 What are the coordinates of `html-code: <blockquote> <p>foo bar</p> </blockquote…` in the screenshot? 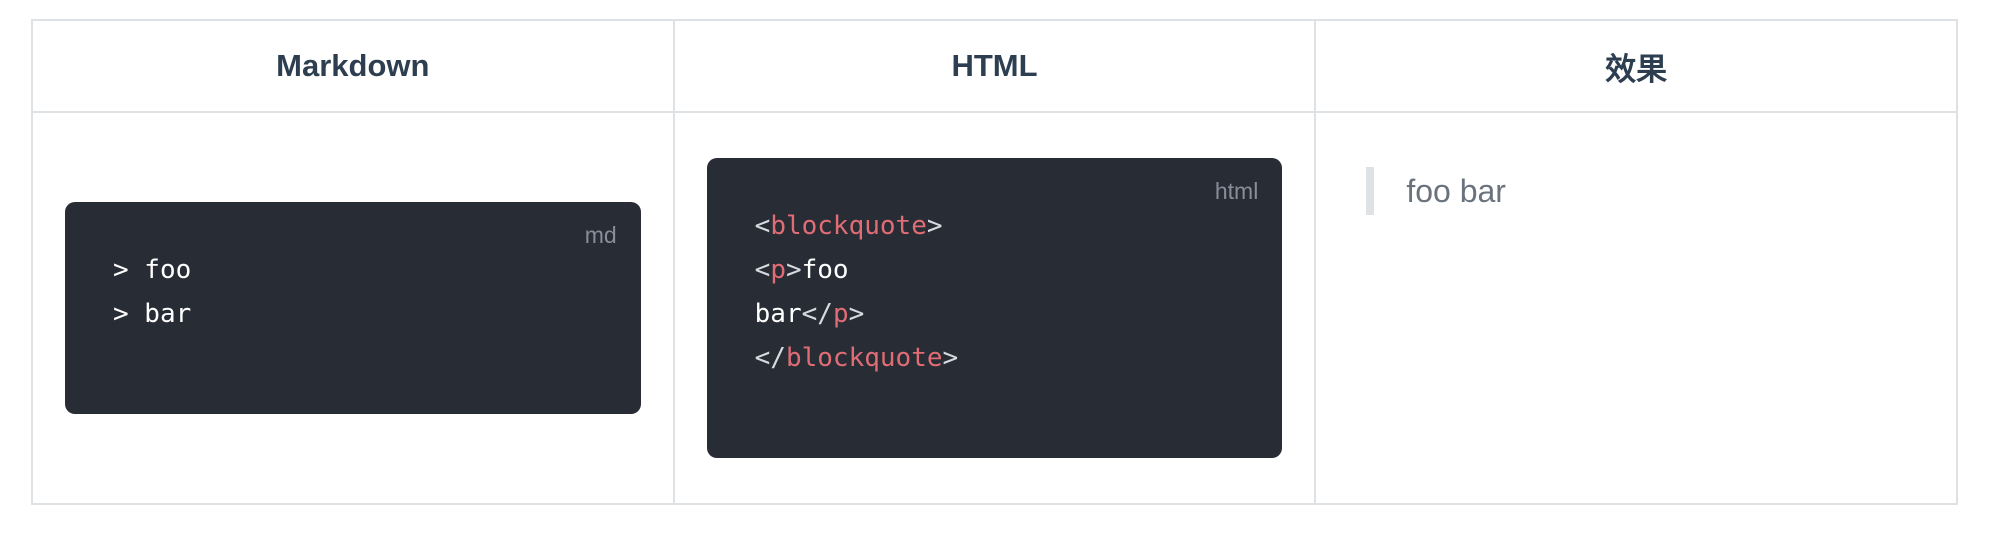 It's located at (995, 269).